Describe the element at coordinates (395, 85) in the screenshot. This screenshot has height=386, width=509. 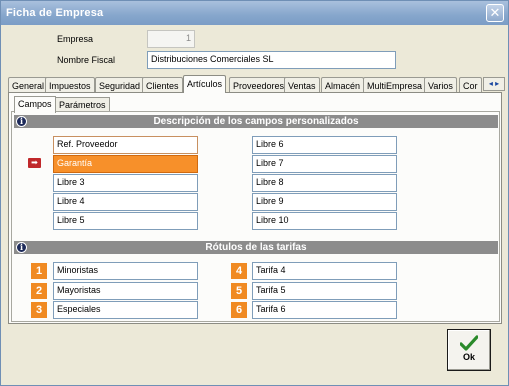
I see `tab-multiempresa: MultiEmpresa` at that location.